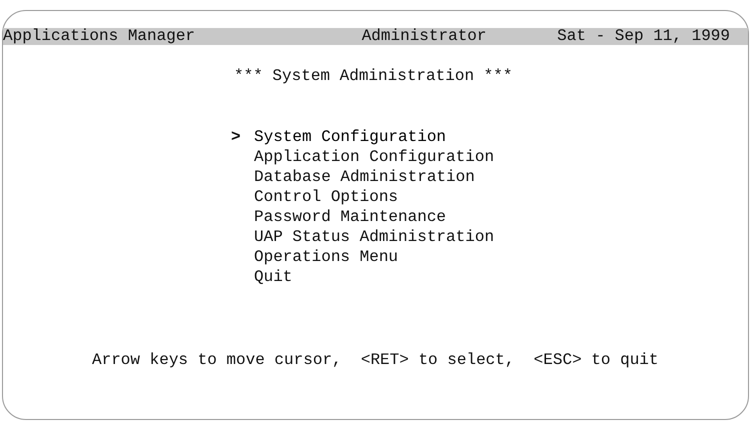 The width and height of the screenshot is (754, 426). Describe the element at coordinates (643, 36) in the screenshot. I see `date-text: Sat - Sep 11, 1999` at that location.